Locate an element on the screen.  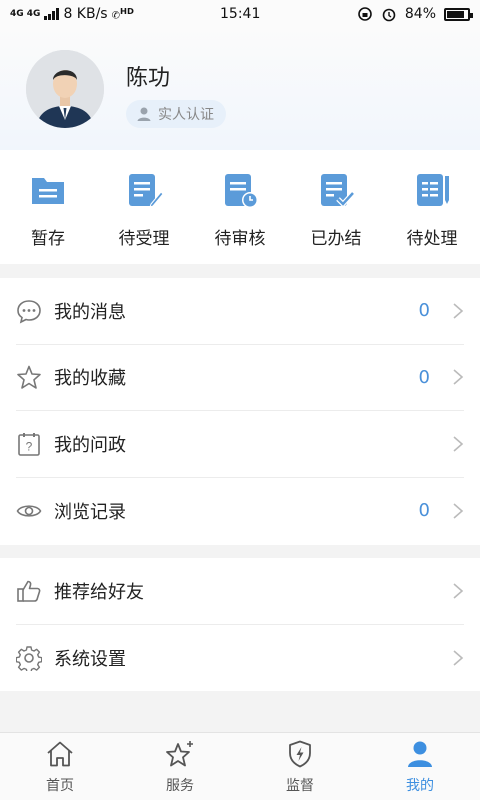
verify-label: 实人认证 is located at coordinates (186, 115).